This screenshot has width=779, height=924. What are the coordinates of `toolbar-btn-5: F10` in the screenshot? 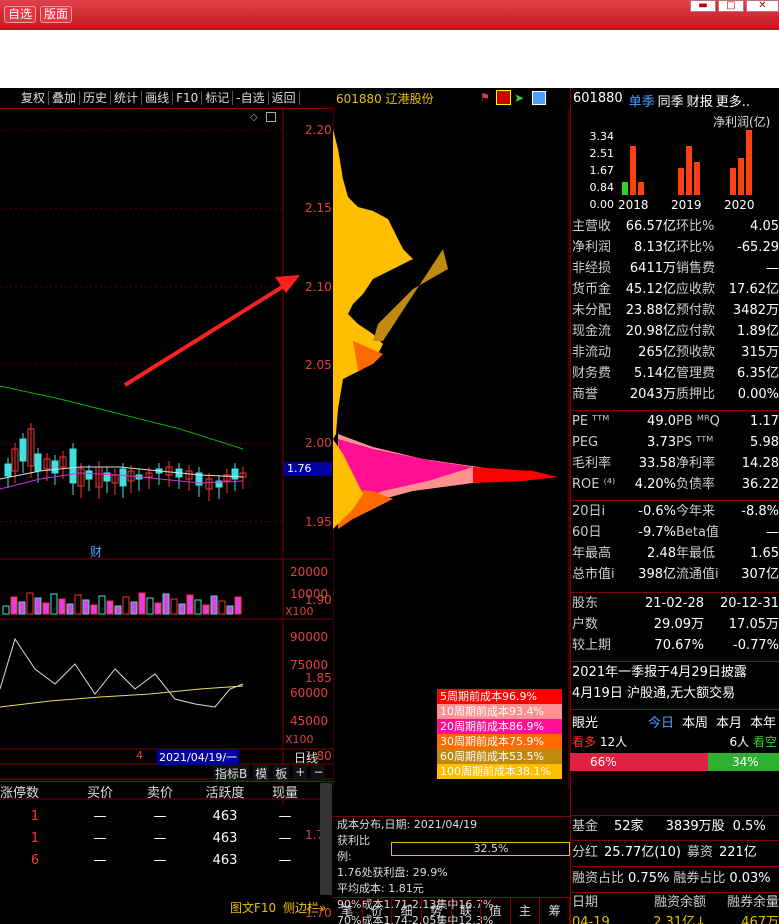 It's located at (188, 98).